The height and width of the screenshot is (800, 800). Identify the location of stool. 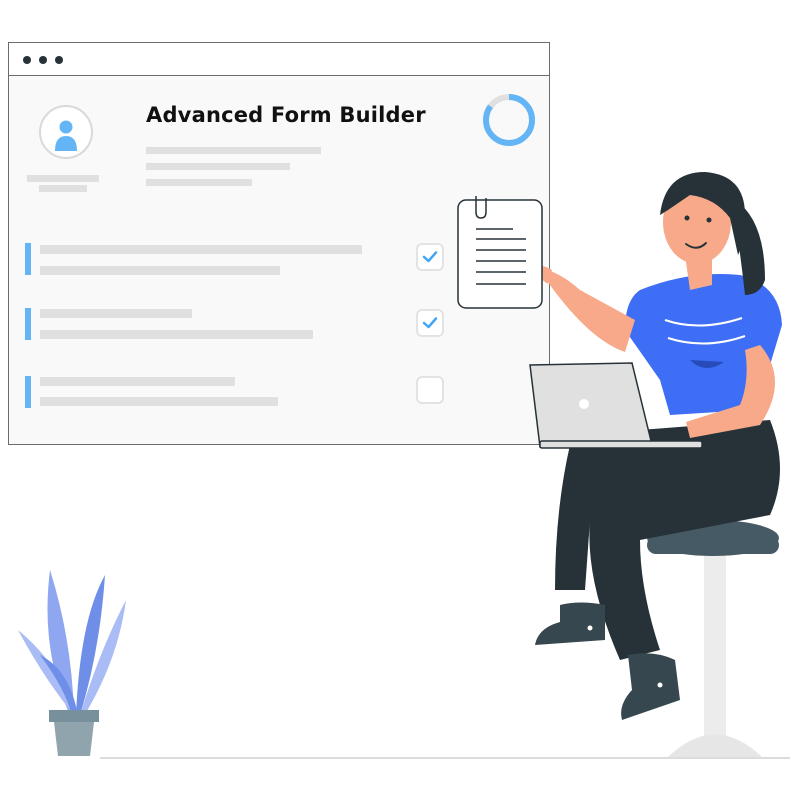
(713, 638).